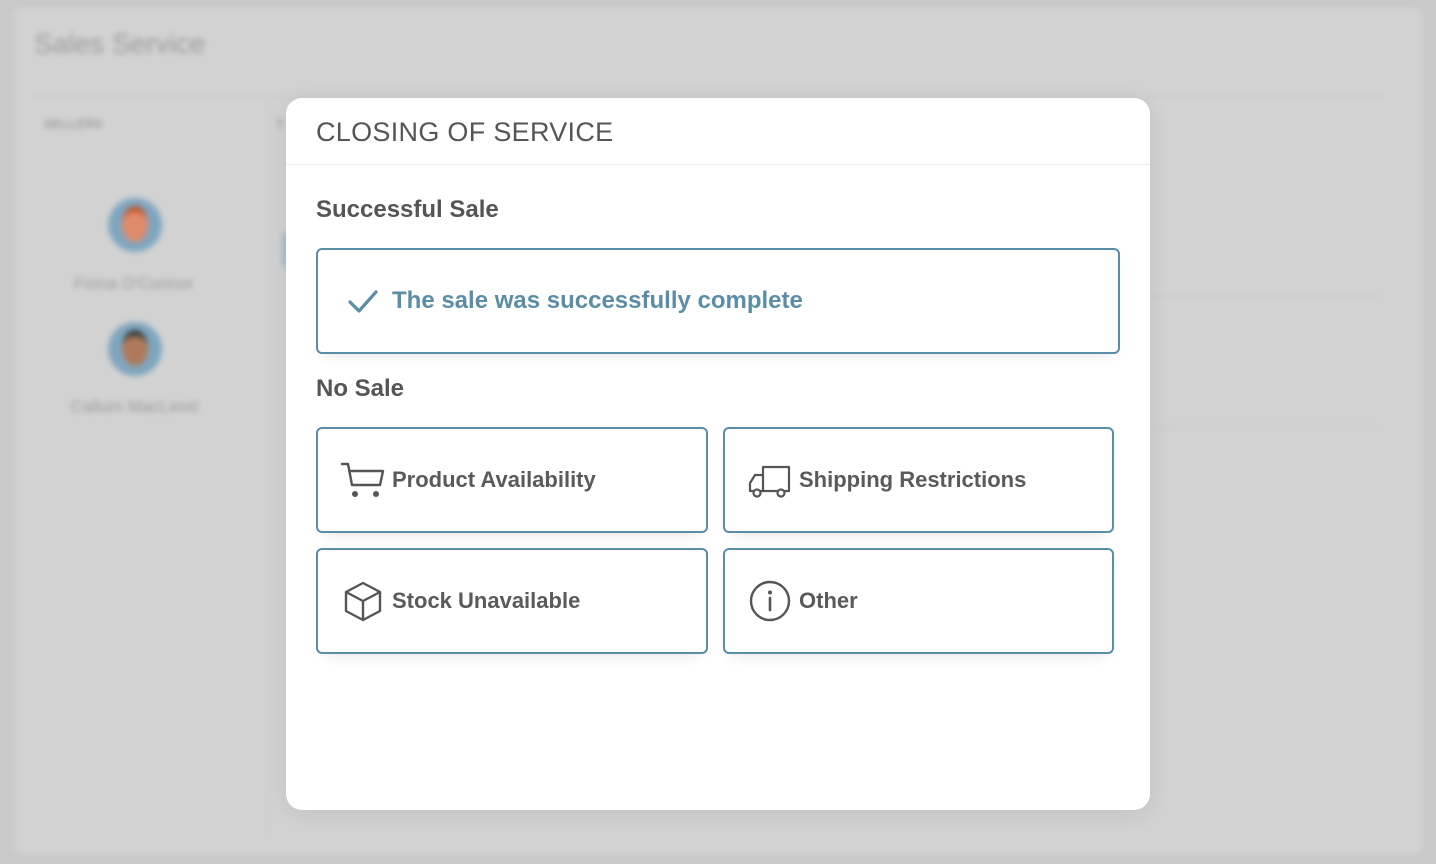  What do you see at coordinates (268, 470) in the screenshot?
I see `sidebar-divider` at bounding box center [268, 470].